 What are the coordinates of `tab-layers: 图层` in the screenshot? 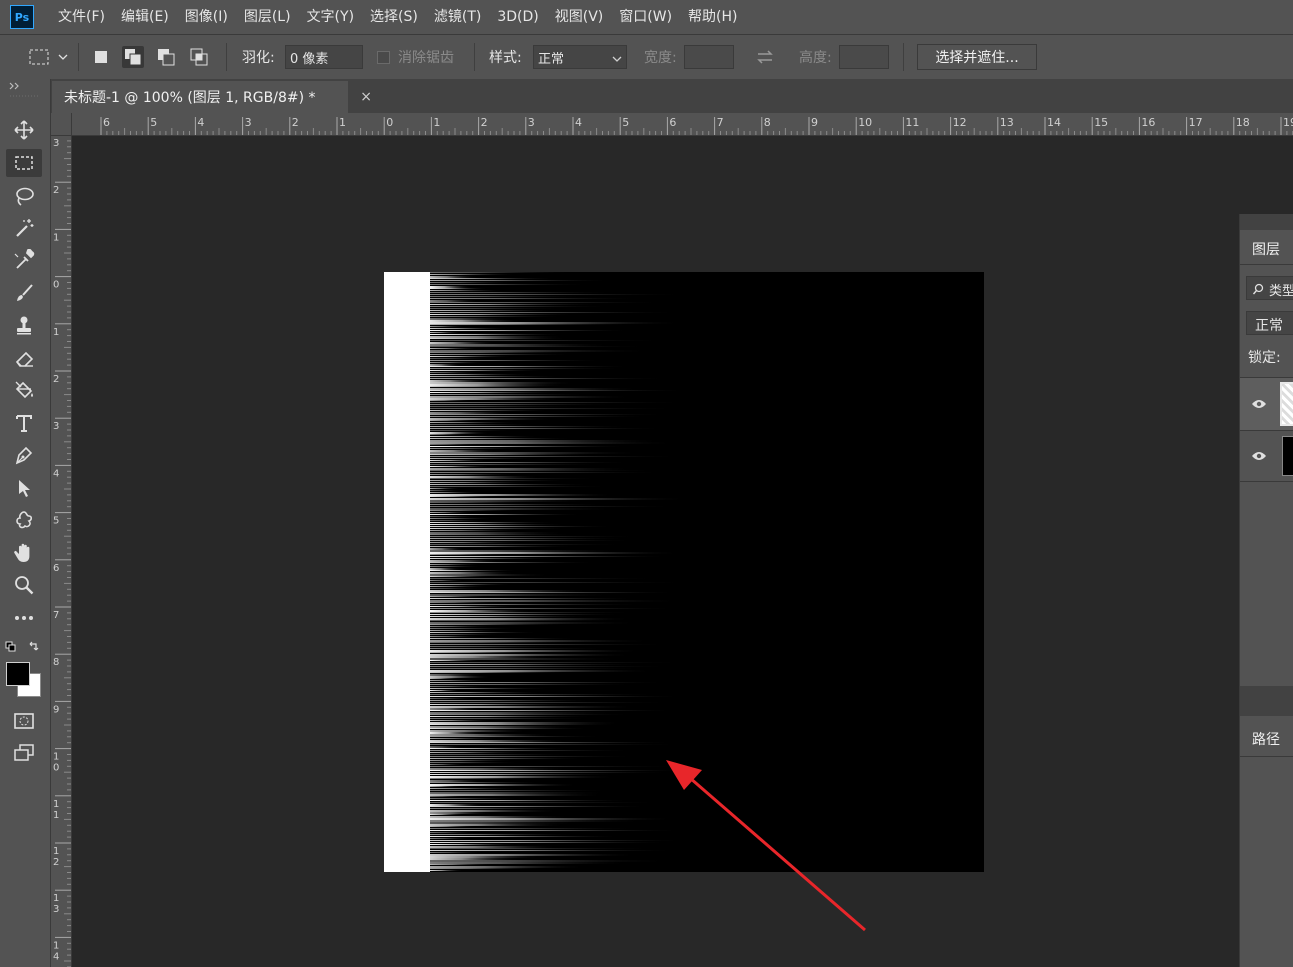 It's located at (1266, 248).